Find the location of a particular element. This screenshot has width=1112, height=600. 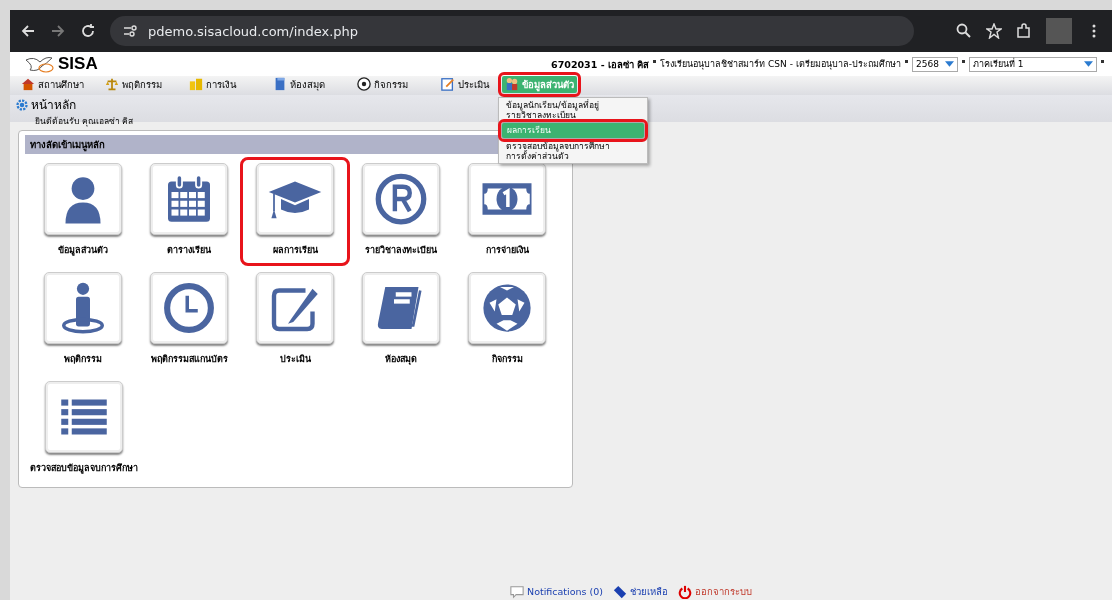

shortcut-tile: ตรวจสอบข้อมูลจบการศึกษา is located at coordinates (84, 429).